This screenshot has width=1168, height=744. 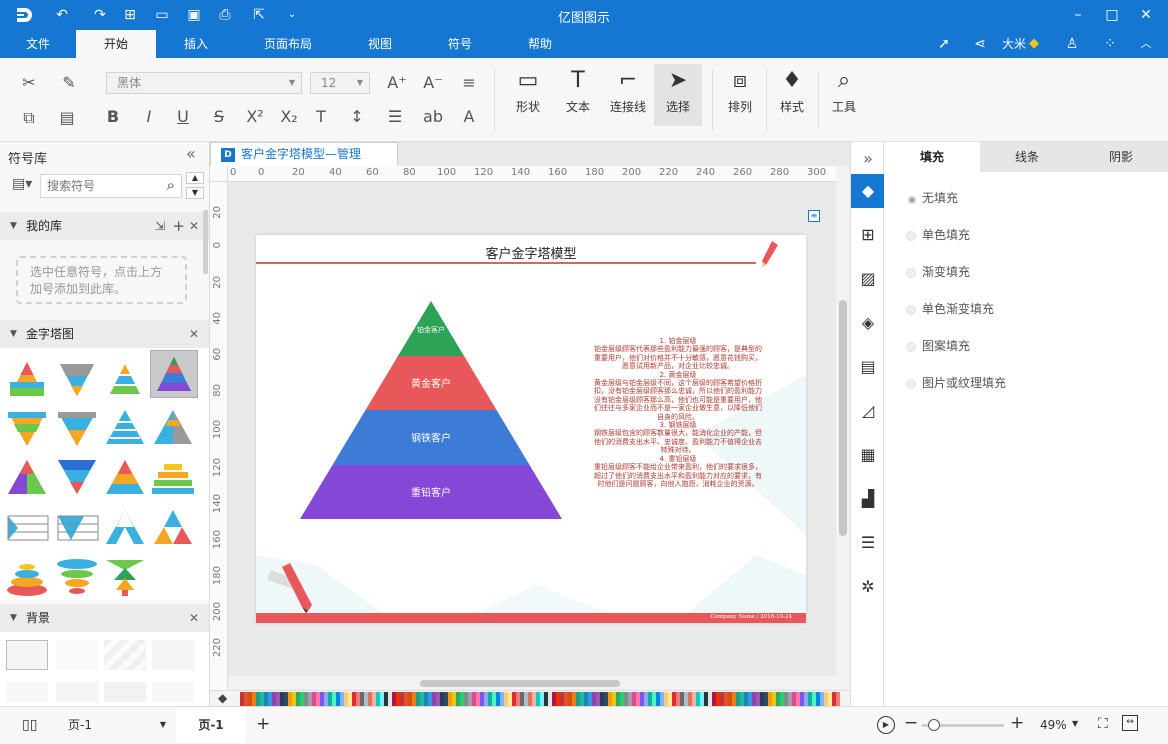 What do you see at coordinates (104, 226) in the screenshot?
I see `my-library-header: ▼ 我的库 ⇲ + ✕` at bounding box center [104, 226].